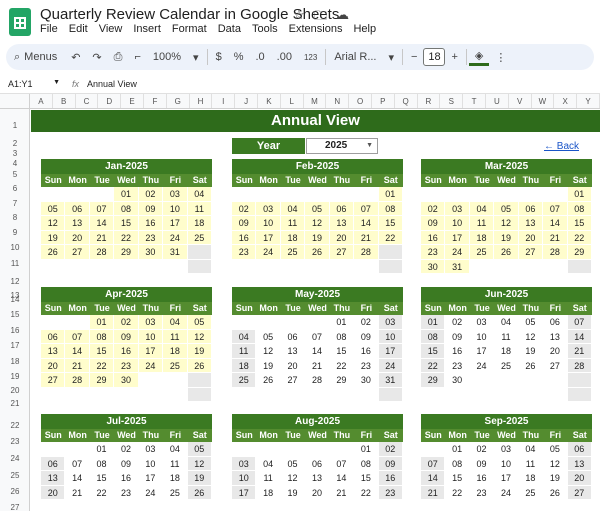 This screenshot has width=600, height=511. What do you see at coordinates (315, 121) in the screenshot?
I see `annual-view-banner: Annual View` at bounding box center [315, 121].